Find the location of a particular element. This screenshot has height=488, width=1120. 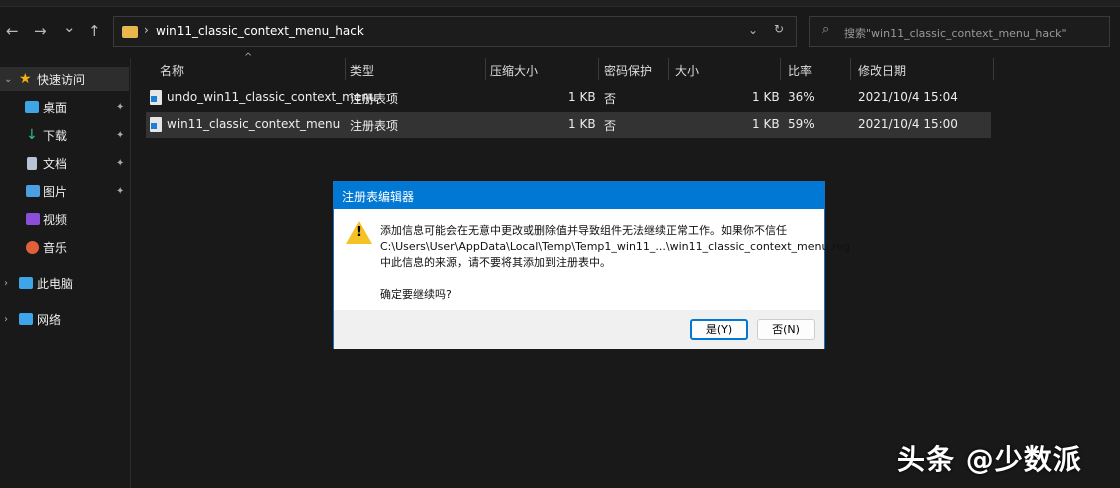

column-header-type: 类型 is located at coordinates (362, 73).